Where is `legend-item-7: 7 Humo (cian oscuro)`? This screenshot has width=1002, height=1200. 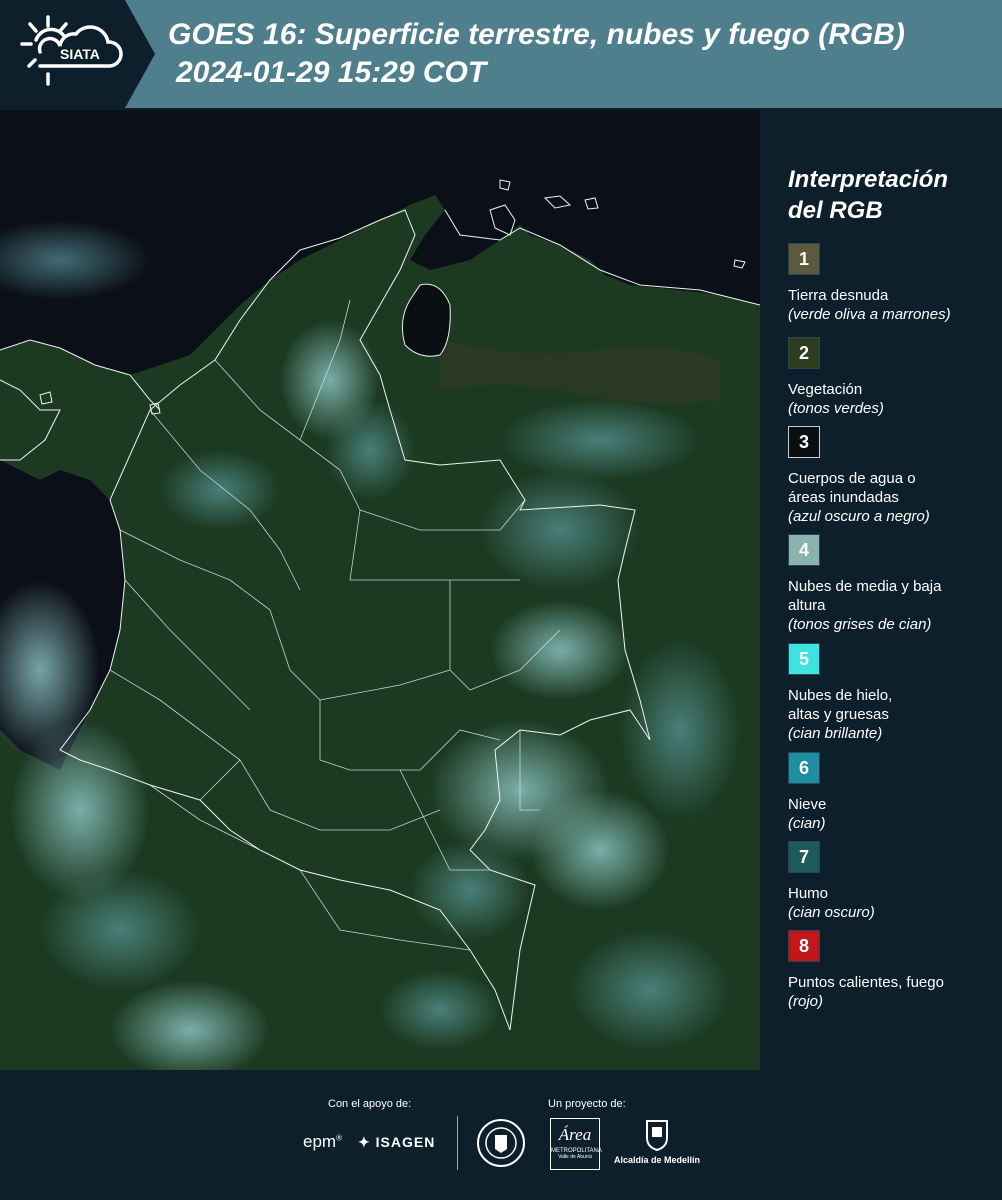
legend-item-7: 7 Humo (cian oscuro) is located at coordinates (890, 881).